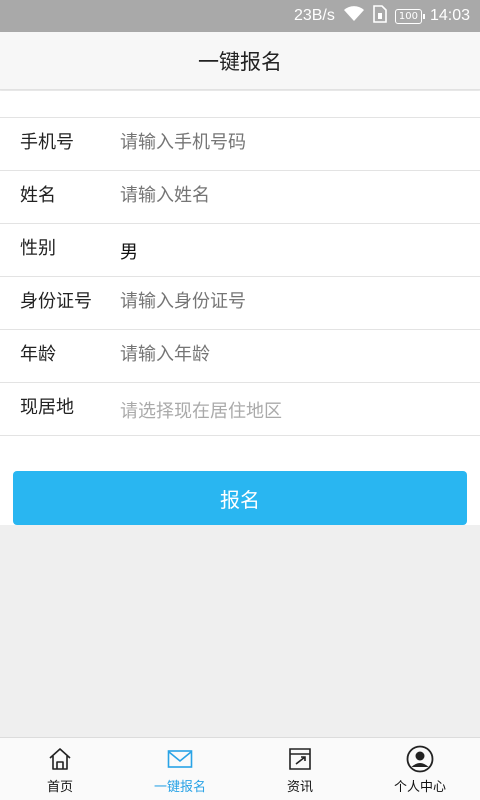 The image size is (480, 800). I want to click on name-input, so click(290, 195).